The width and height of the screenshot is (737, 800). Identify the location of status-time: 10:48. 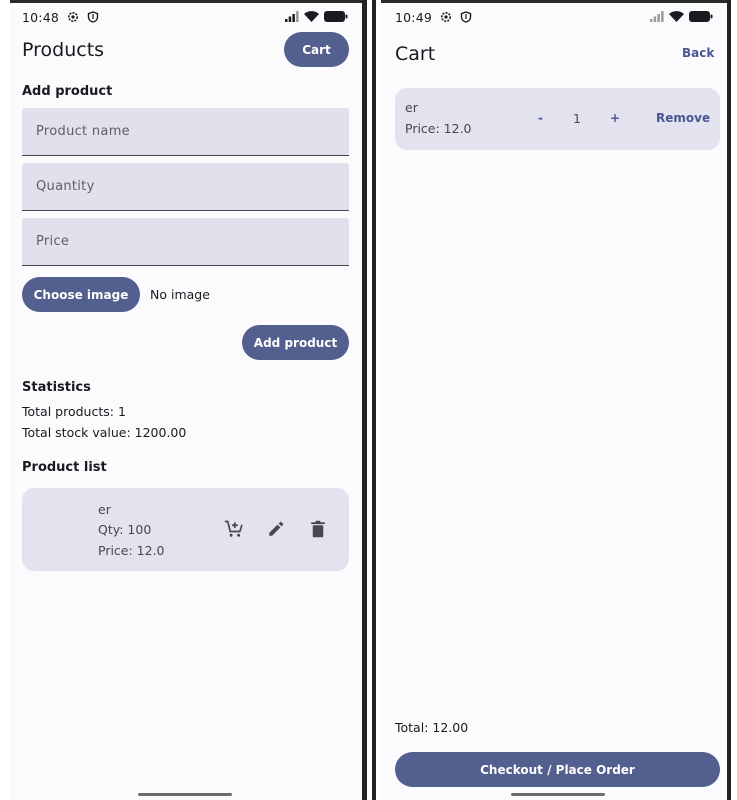
(41, 17).